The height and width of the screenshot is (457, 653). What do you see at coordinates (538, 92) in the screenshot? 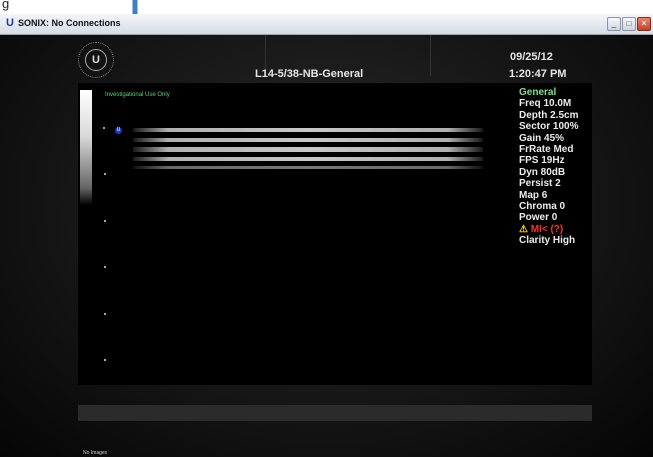
I see `param-mode: General` at bounding box center [538, 92].